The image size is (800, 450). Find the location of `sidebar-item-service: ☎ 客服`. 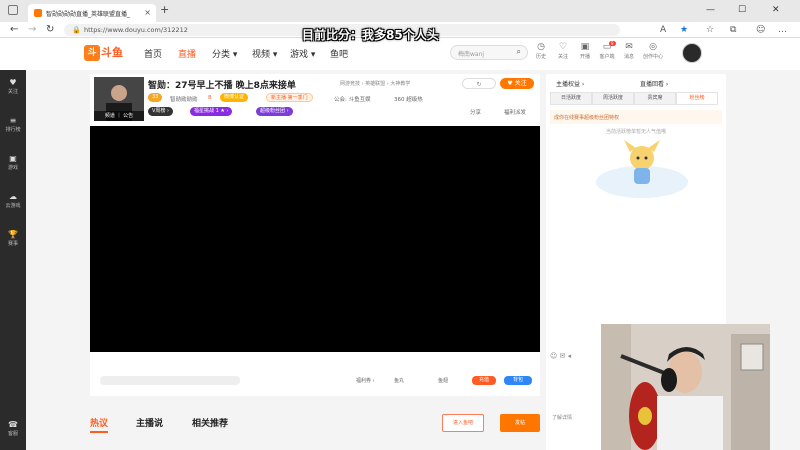

sidebar-item-service: ☎ 客服 is located at coordinates (13, 428).